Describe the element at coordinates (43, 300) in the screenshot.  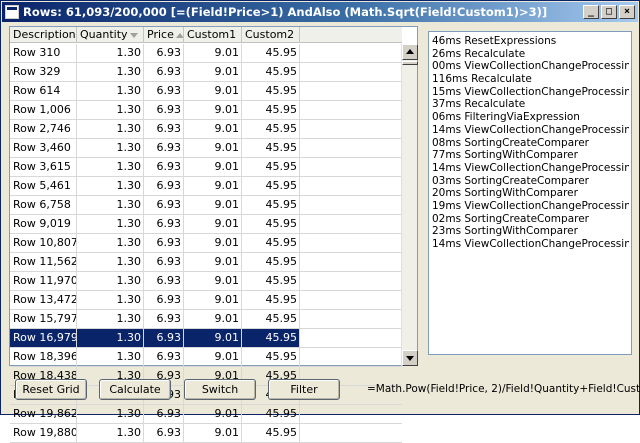
I see `table-cell: Row 13,472` at that location.